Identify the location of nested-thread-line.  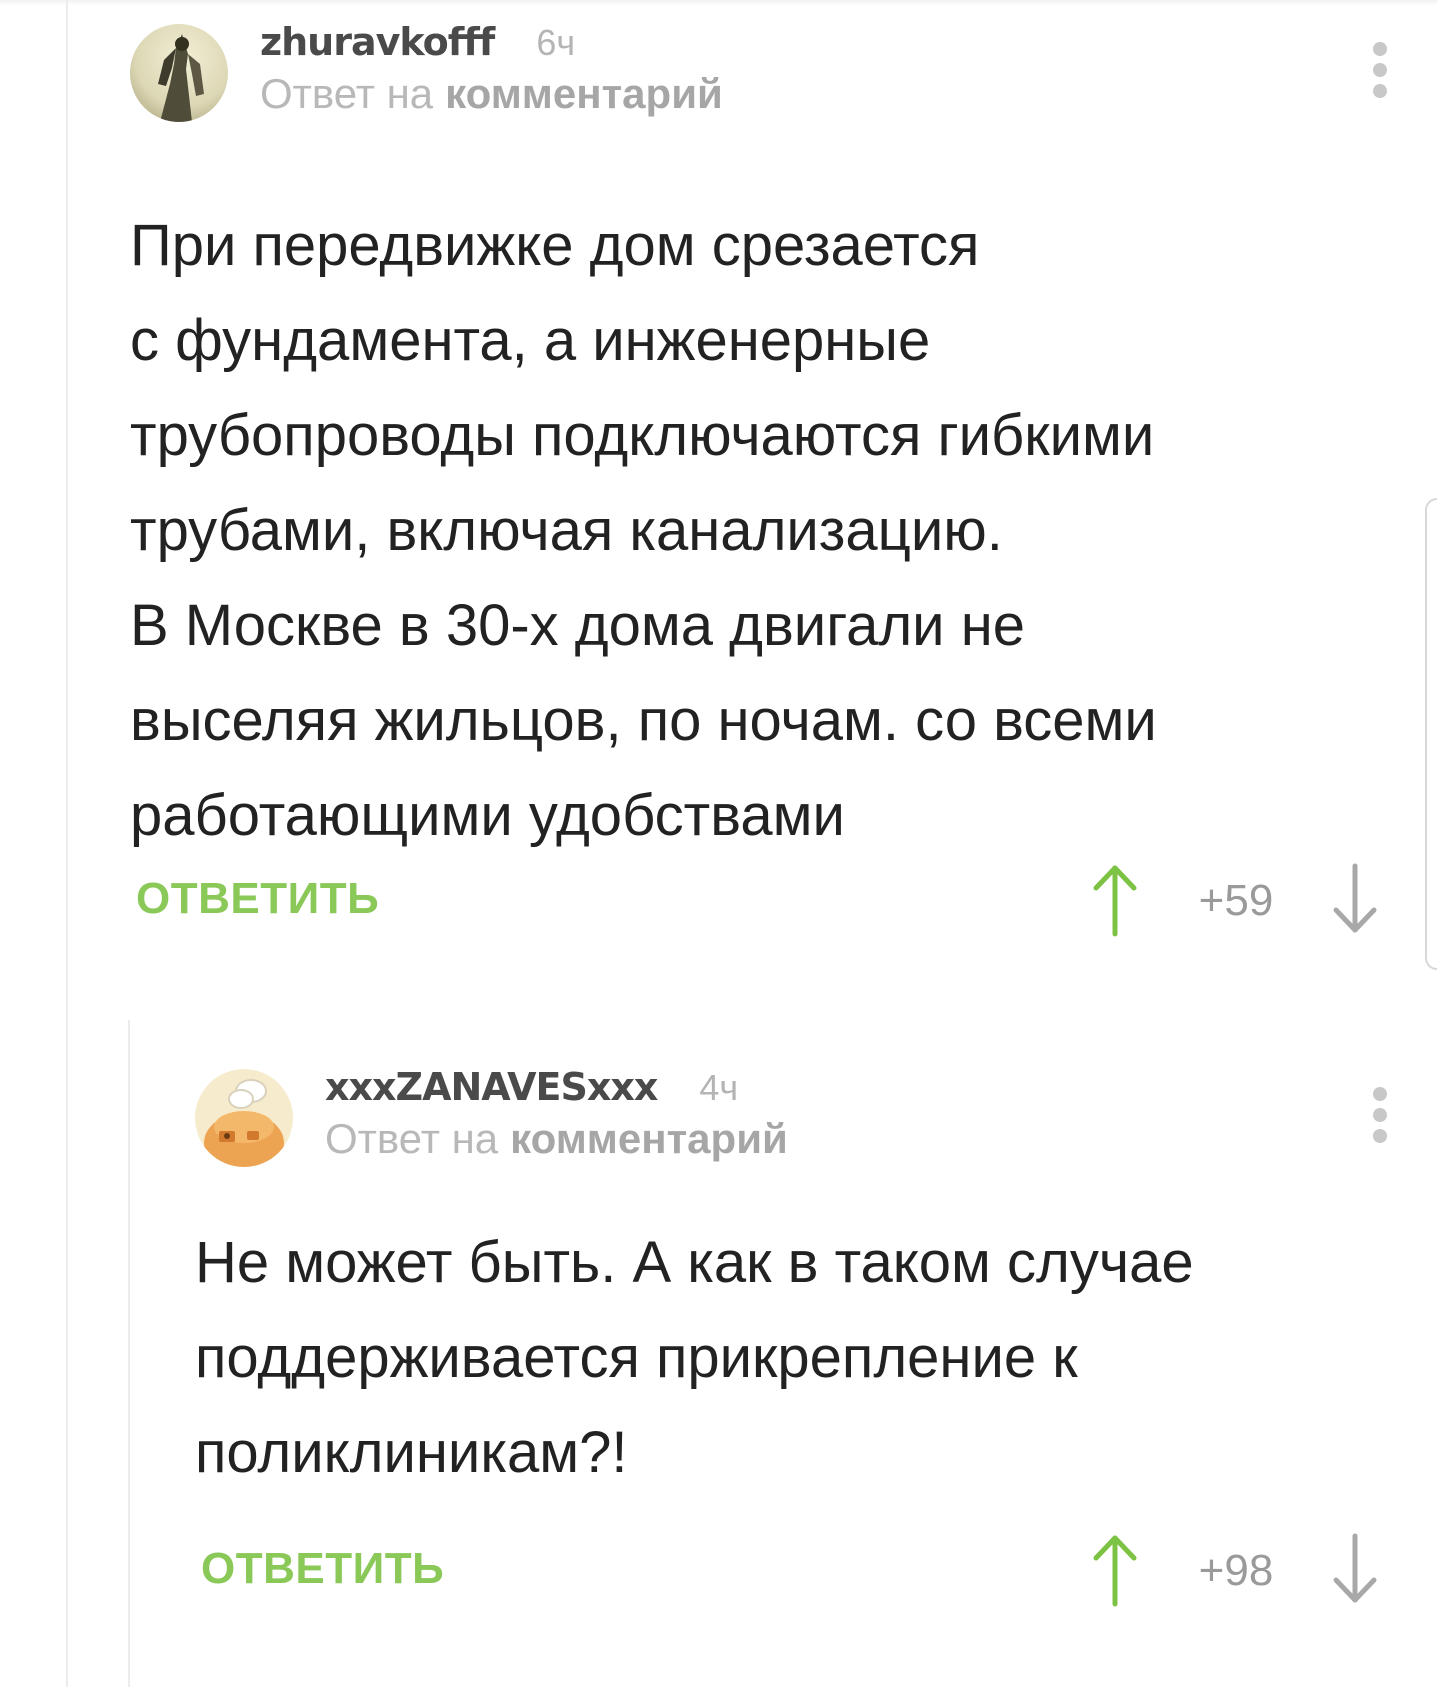
(129, 1353).